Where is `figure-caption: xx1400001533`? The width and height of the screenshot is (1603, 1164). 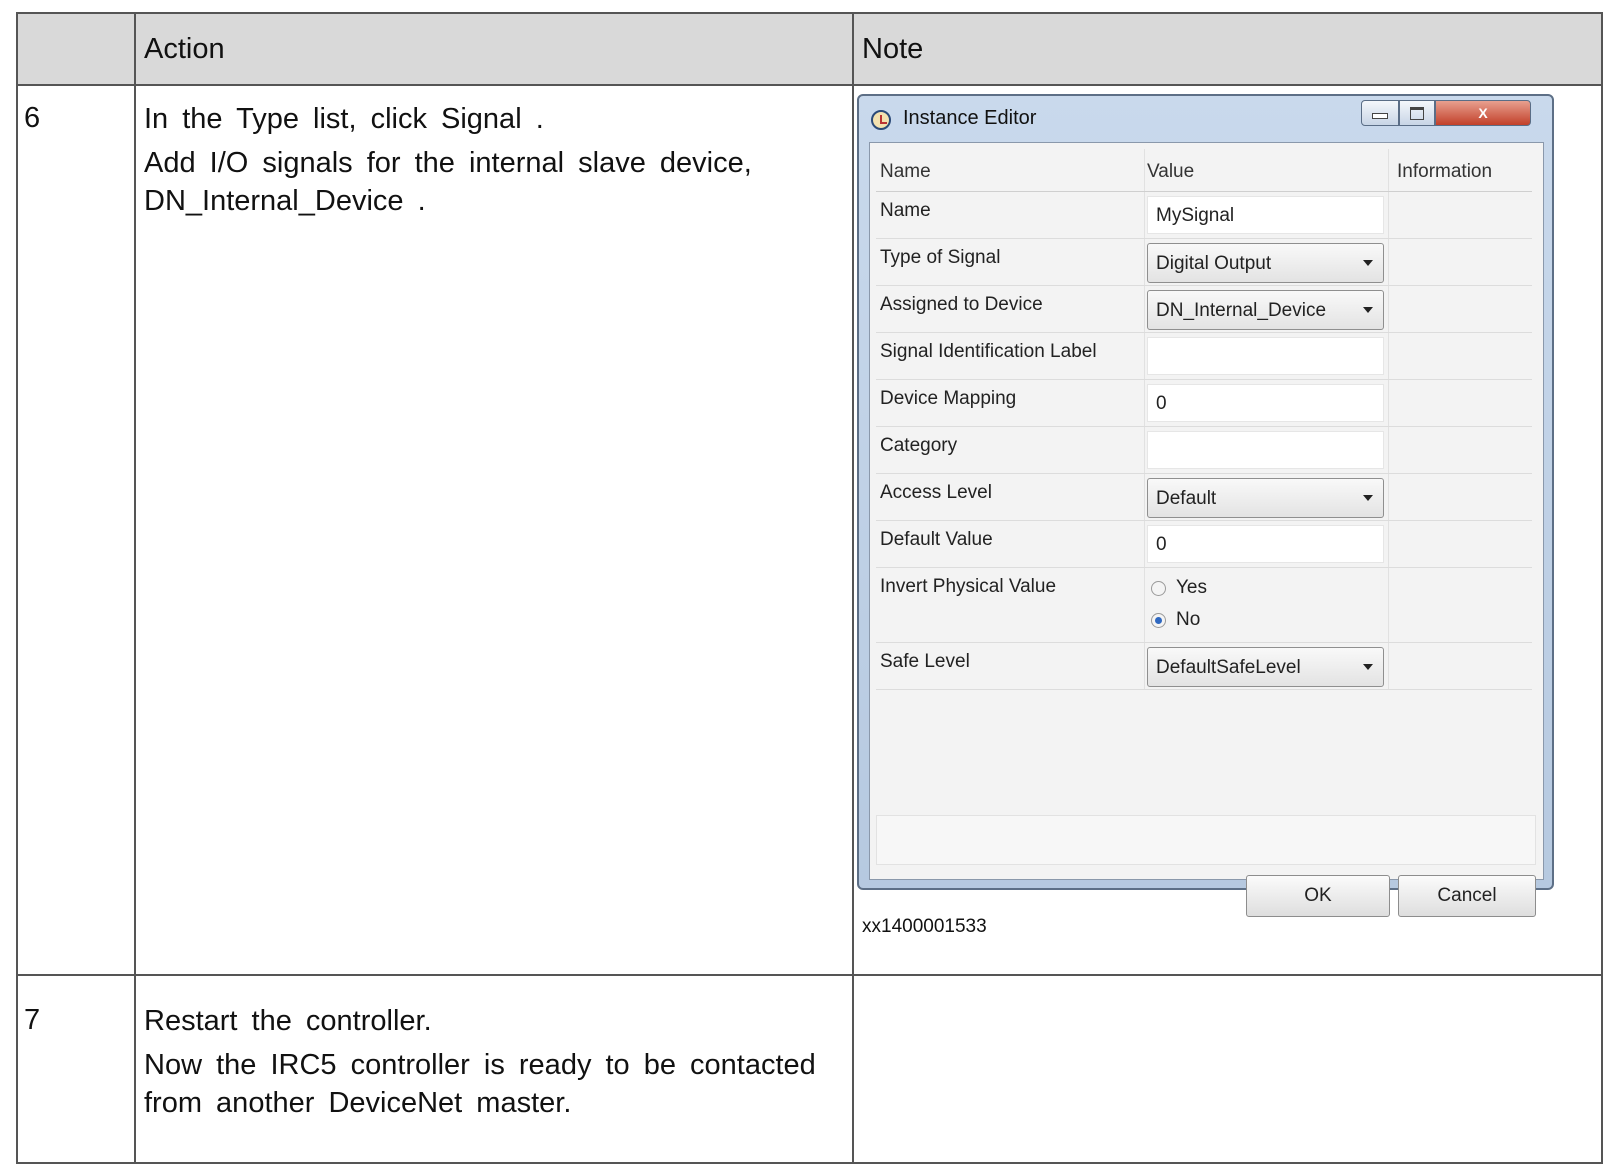
figure-caption: xx1400001533 is located at coordinates (924, 926).